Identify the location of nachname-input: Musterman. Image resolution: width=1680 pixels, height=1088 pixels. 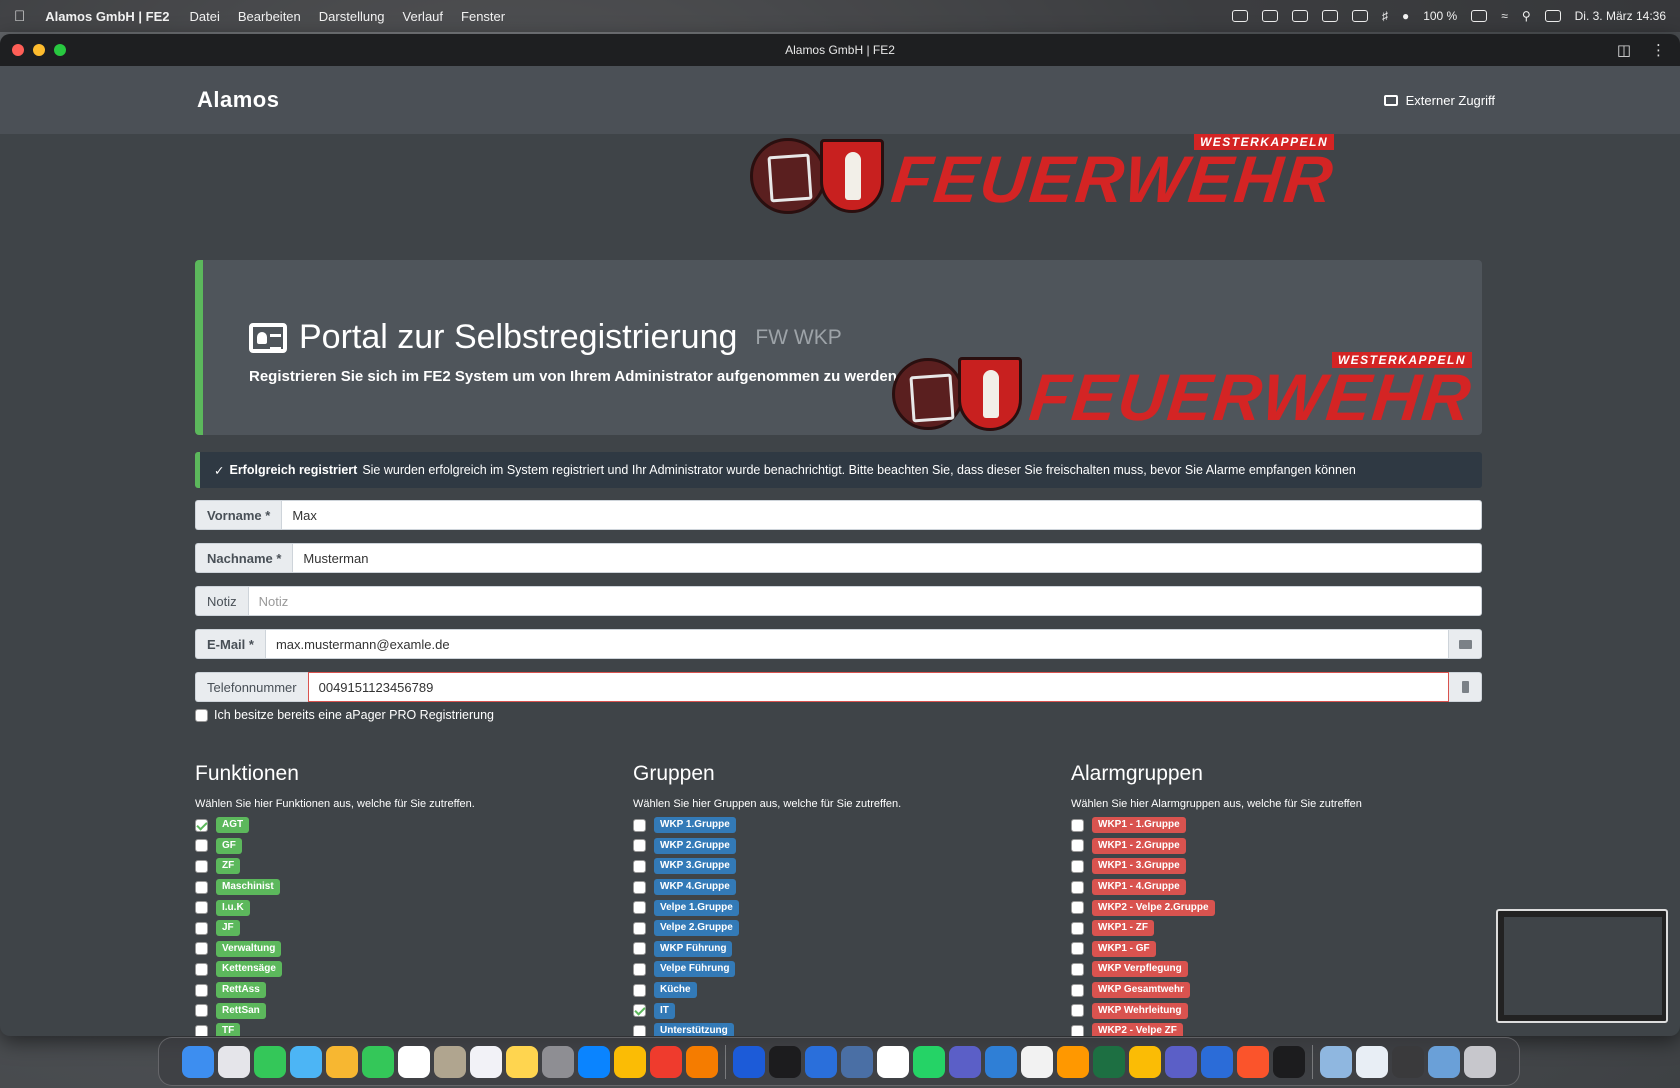
(887, 558).